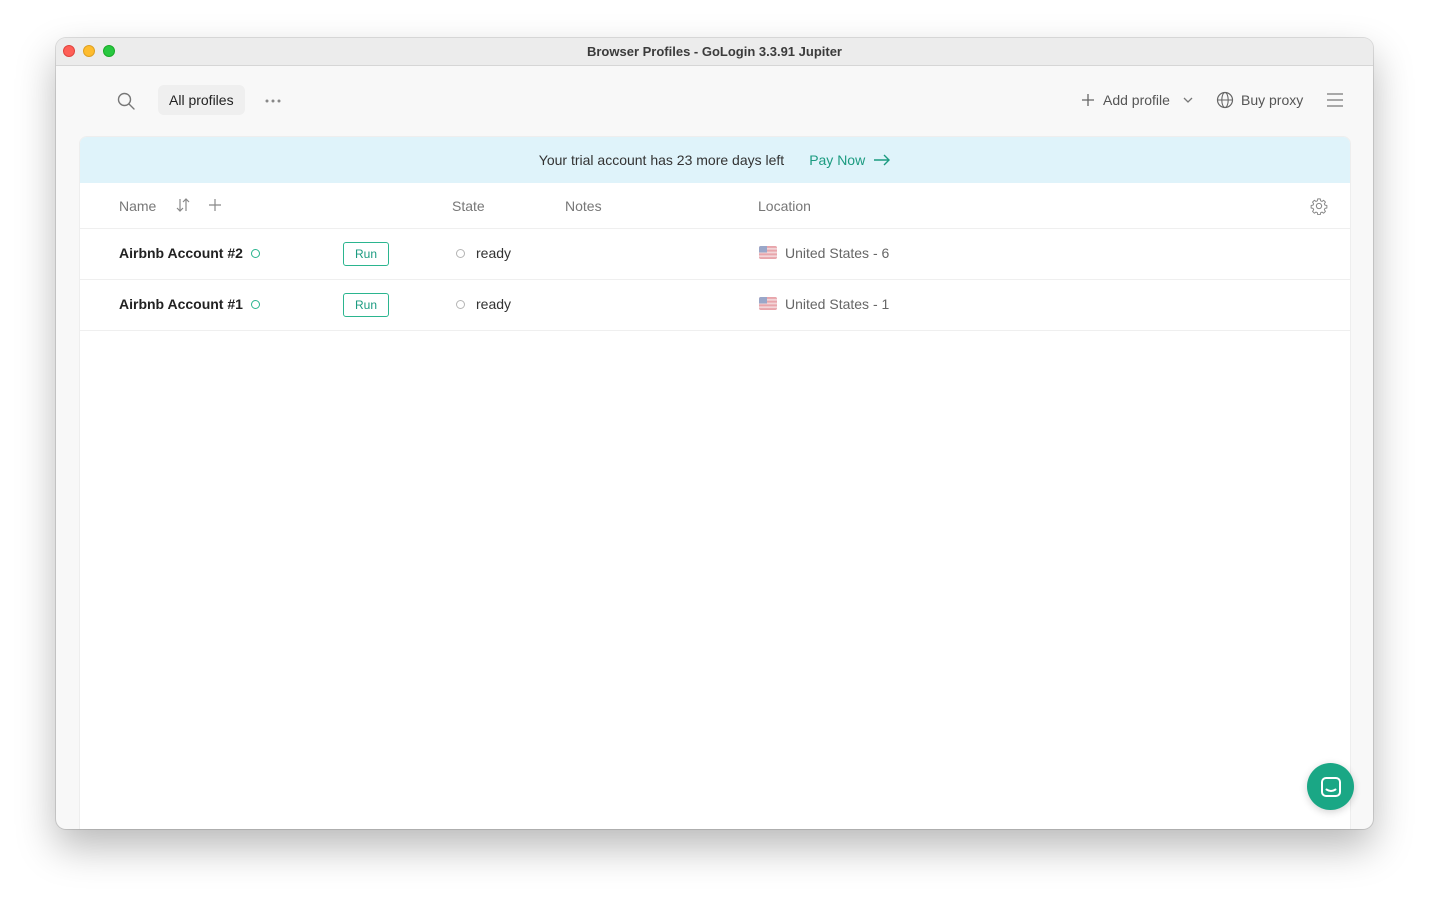 This screenshot has height=903, width=1429. What do you see at coordinates (715, 206) in the screenshot?
I see `table-header: Name State Notes Location` at bounding box center [715, 206].